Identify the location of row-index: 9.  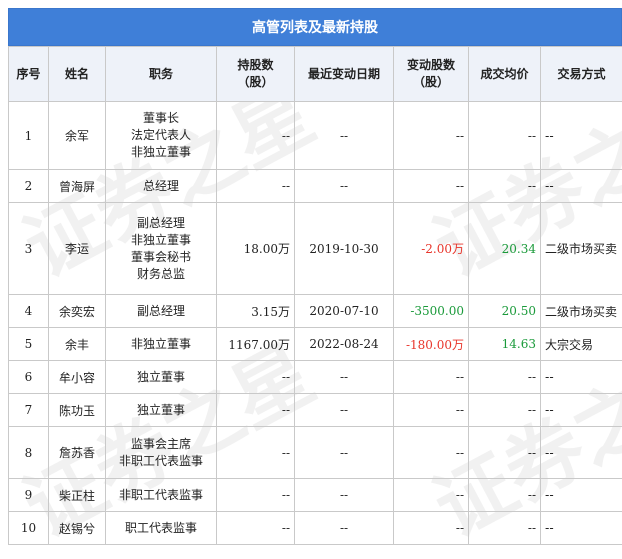
(29, 495).